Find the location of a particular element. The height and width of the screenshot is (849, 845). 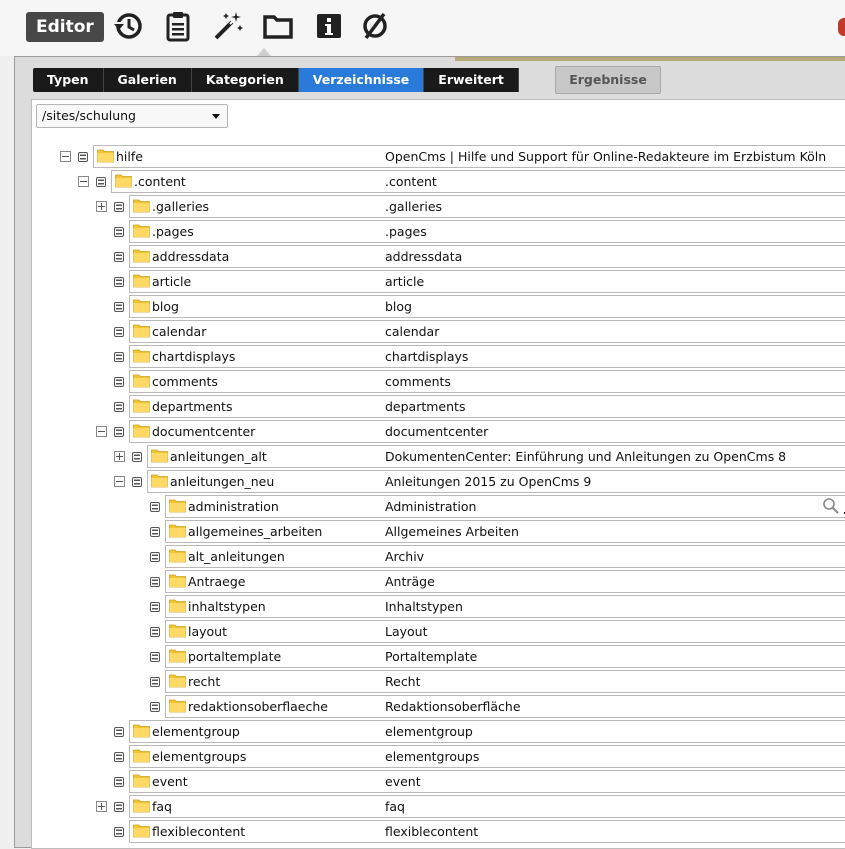

tree-item: alt_anleitungen Archiv is located at coordinates (505, 556).